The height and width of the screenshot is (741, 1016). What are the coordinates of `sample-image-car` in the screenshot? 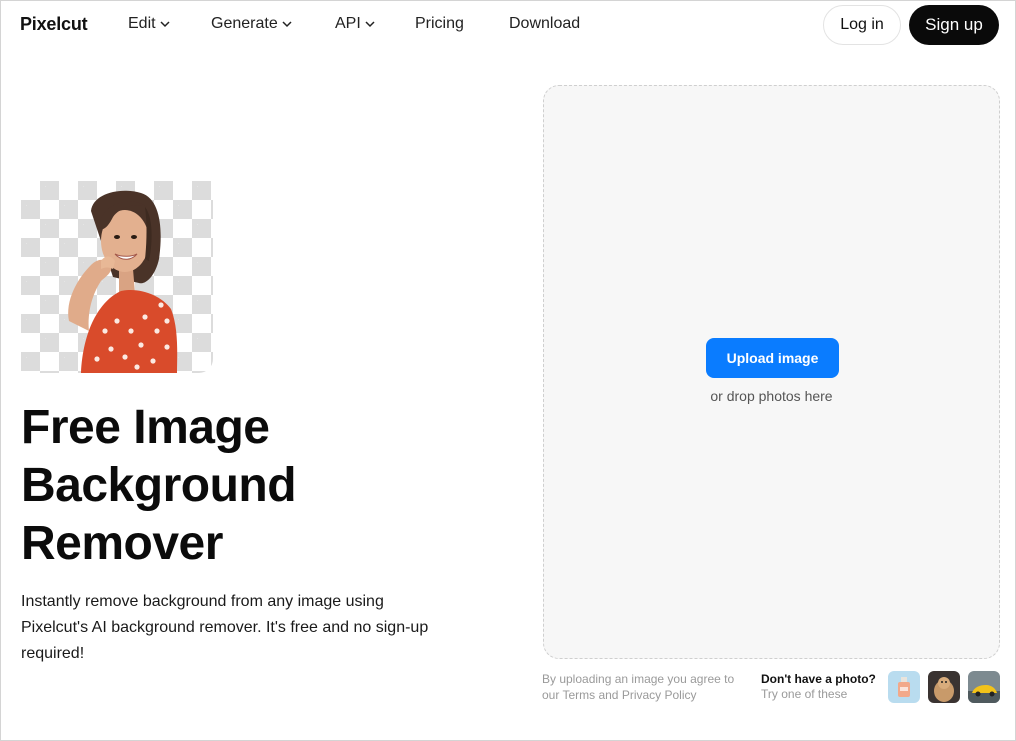 It's located at (984, 687).